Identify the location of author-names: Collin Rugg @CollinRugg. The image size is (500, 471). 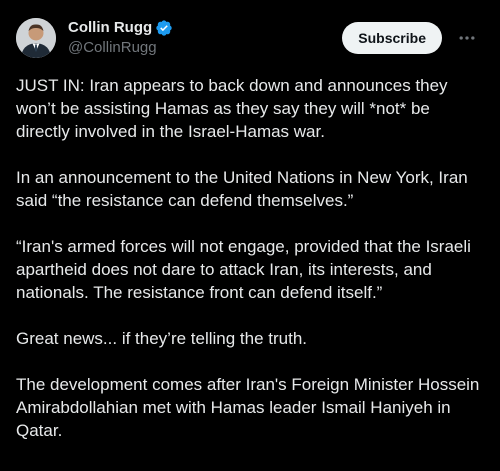
(205, 38).